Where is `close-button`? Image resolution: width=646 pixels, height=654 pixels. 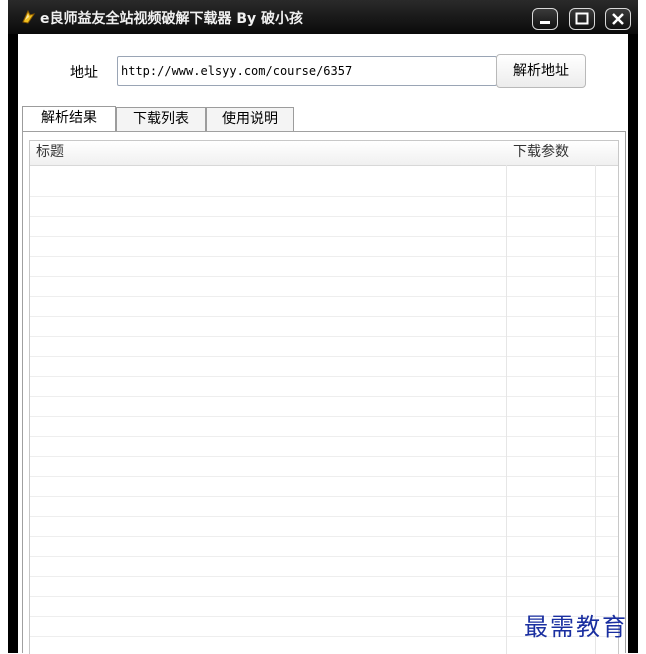 close-button is located at coordinates (618, 19).